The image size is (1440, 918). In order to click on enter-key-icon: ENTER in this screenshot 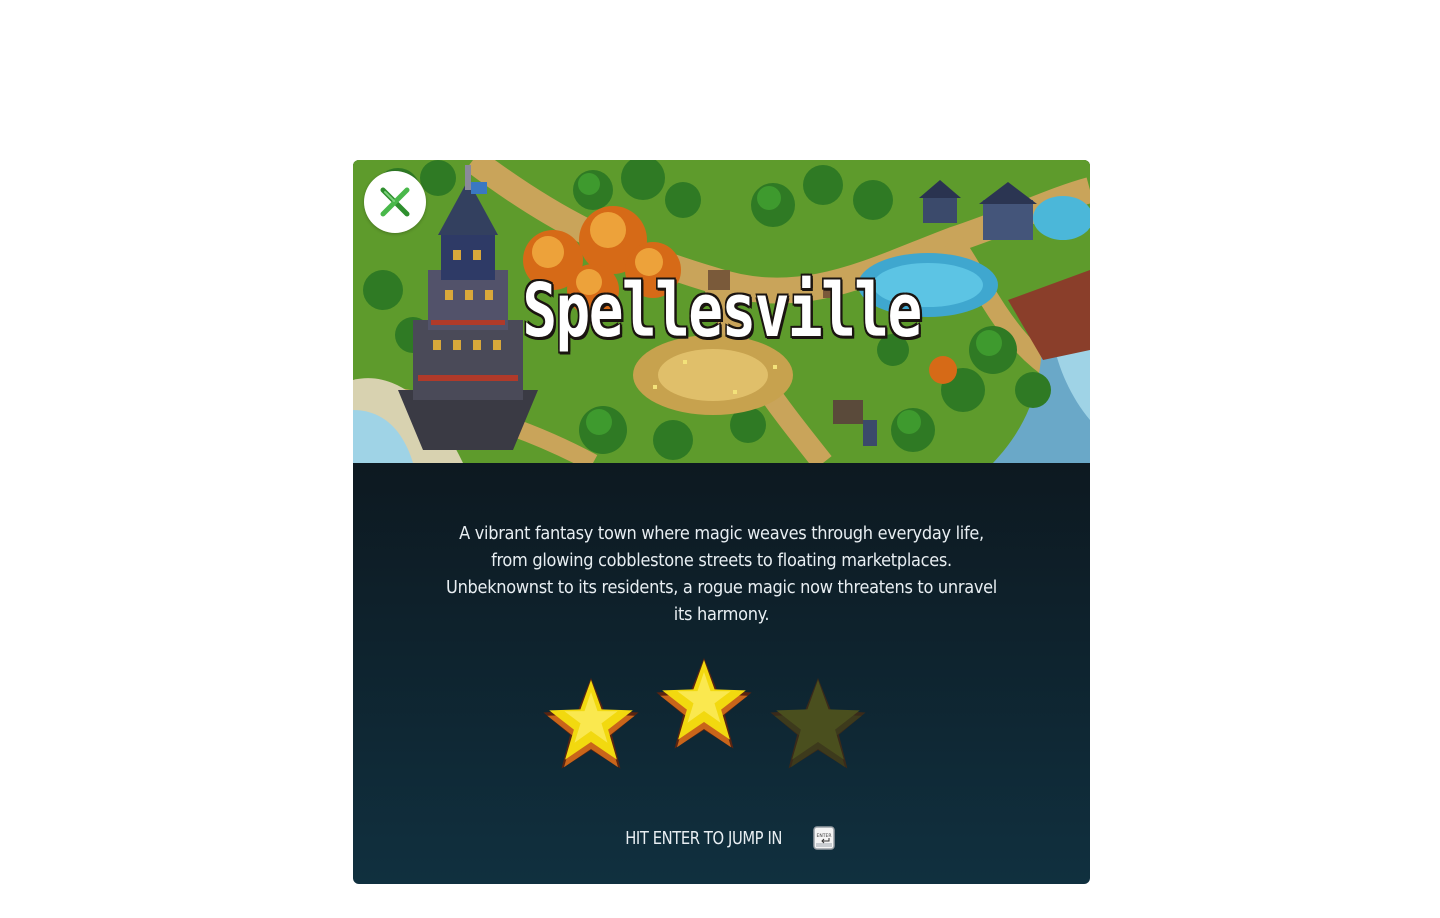, I will do `click(823, 838)`.